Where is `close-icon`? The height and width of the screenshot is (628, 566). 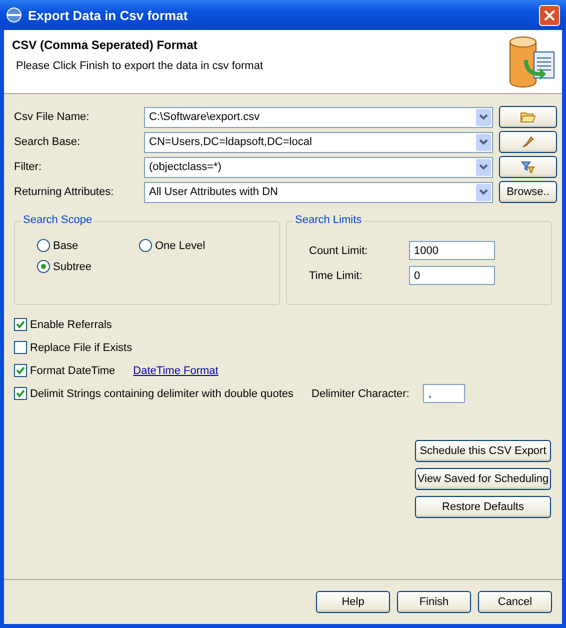
close-icon is located at coordinates (549, 15).